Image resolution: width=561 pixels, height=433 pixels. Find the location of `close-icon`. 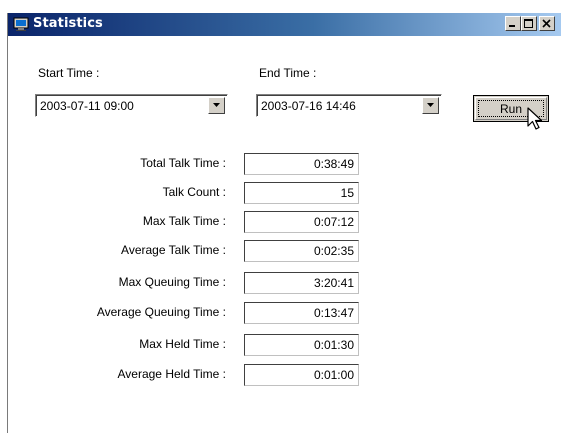

close-icon is located at coordinates (546, 23).